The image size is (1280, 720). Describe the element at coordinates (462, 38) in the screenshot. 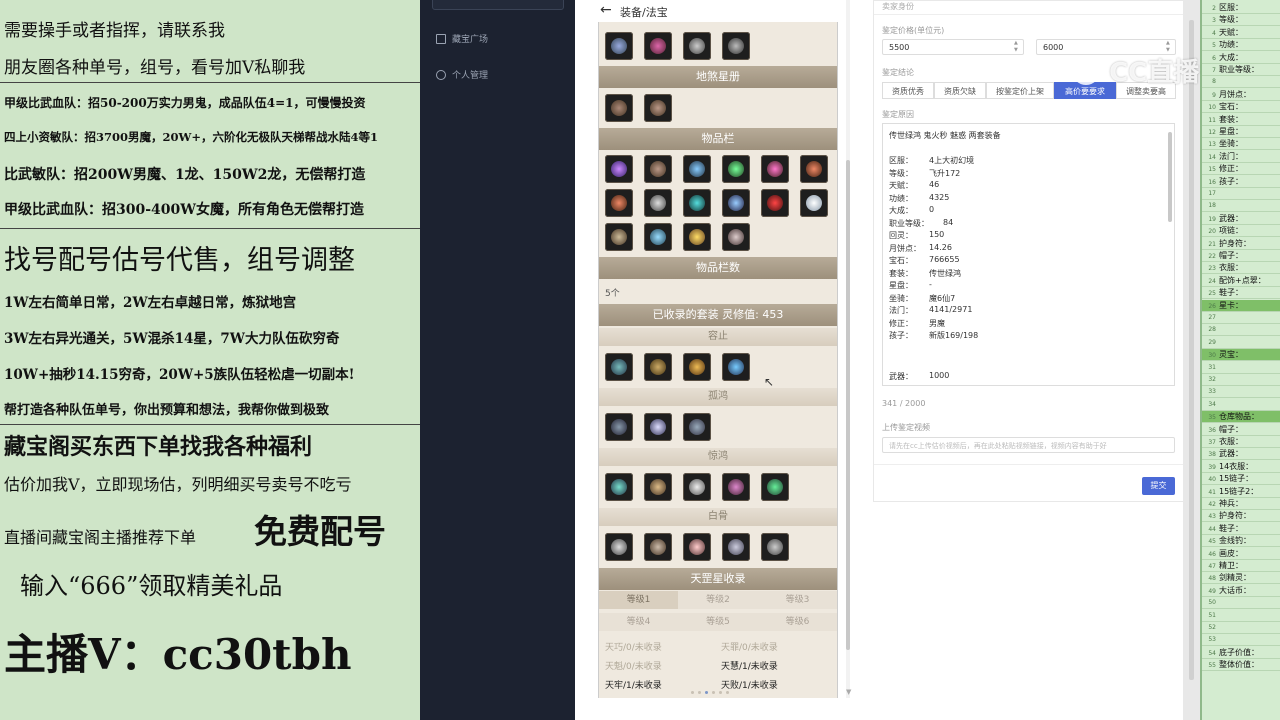

I see `sidebar-item-market: 藏宝广场` at that location.